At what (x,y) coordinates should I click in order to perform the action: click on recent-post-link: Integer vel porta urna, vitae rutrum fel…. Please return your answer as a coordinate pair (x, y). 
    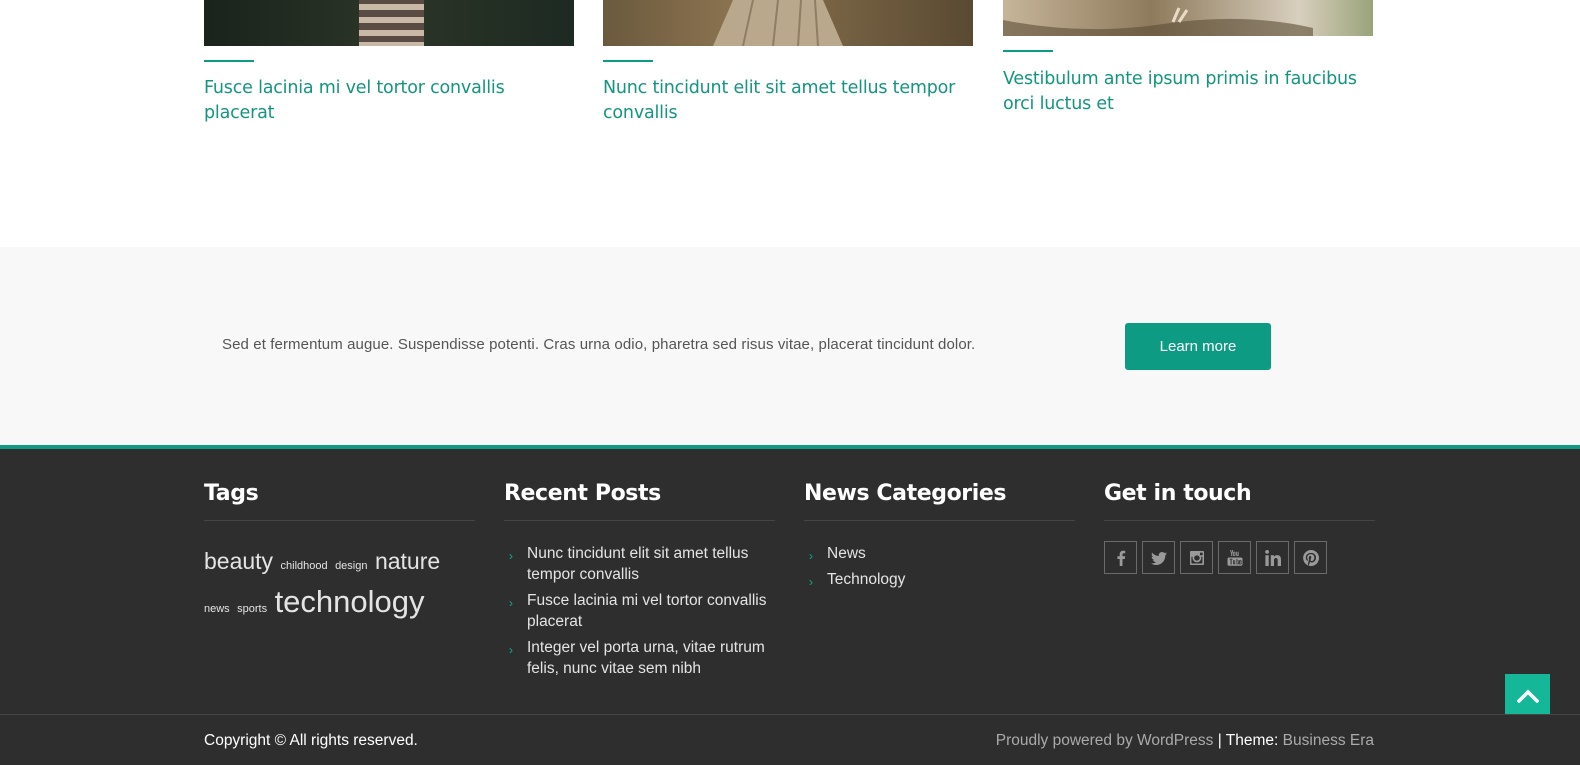
    Looking at the image, I should click on (646, 658).